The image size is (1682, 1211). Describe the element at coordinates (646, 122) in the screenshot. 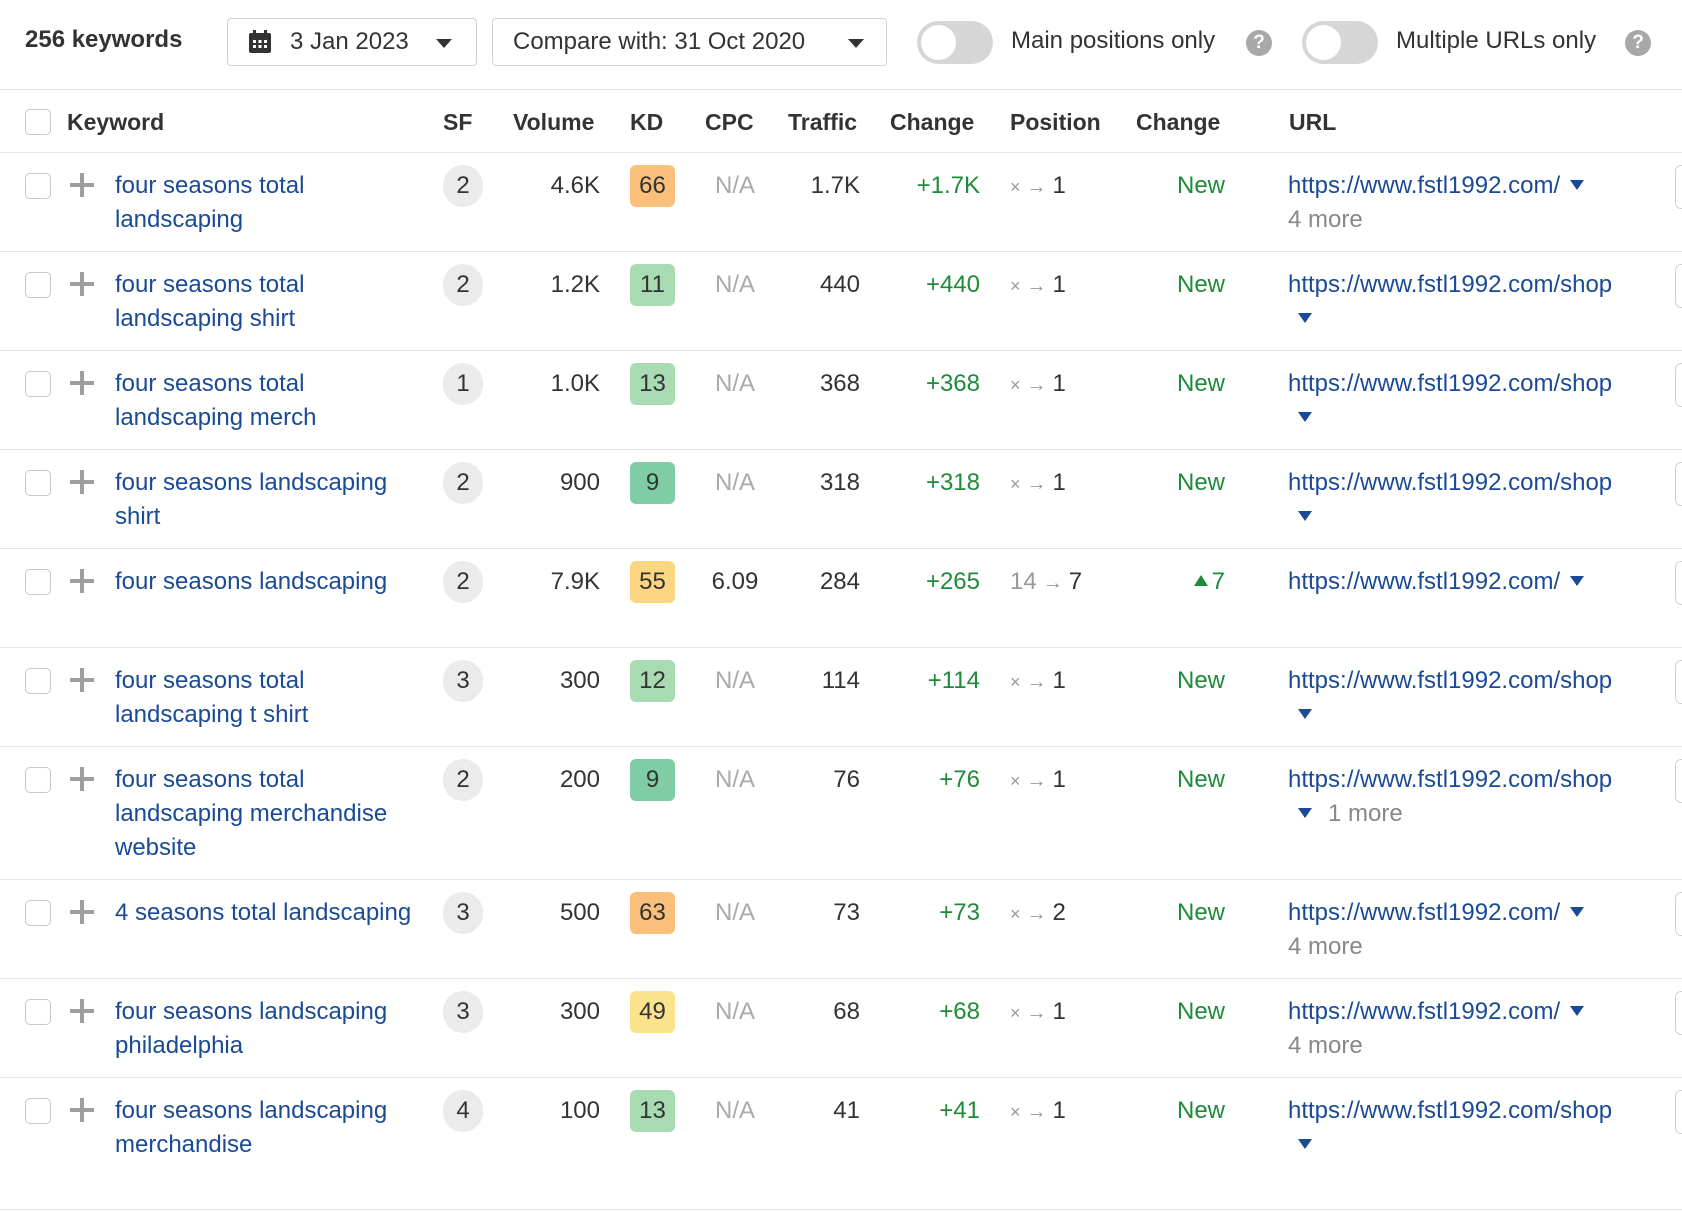

I see `column-kd: KD` at that location.